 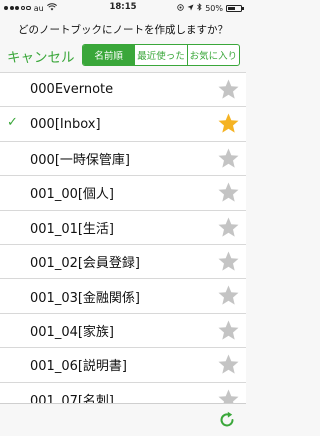 What do you see at coordinates (123, 331) in the screenshot?
I see `notebook-row: ✓ 001_04[家族]` at bounding box center [123, 331].